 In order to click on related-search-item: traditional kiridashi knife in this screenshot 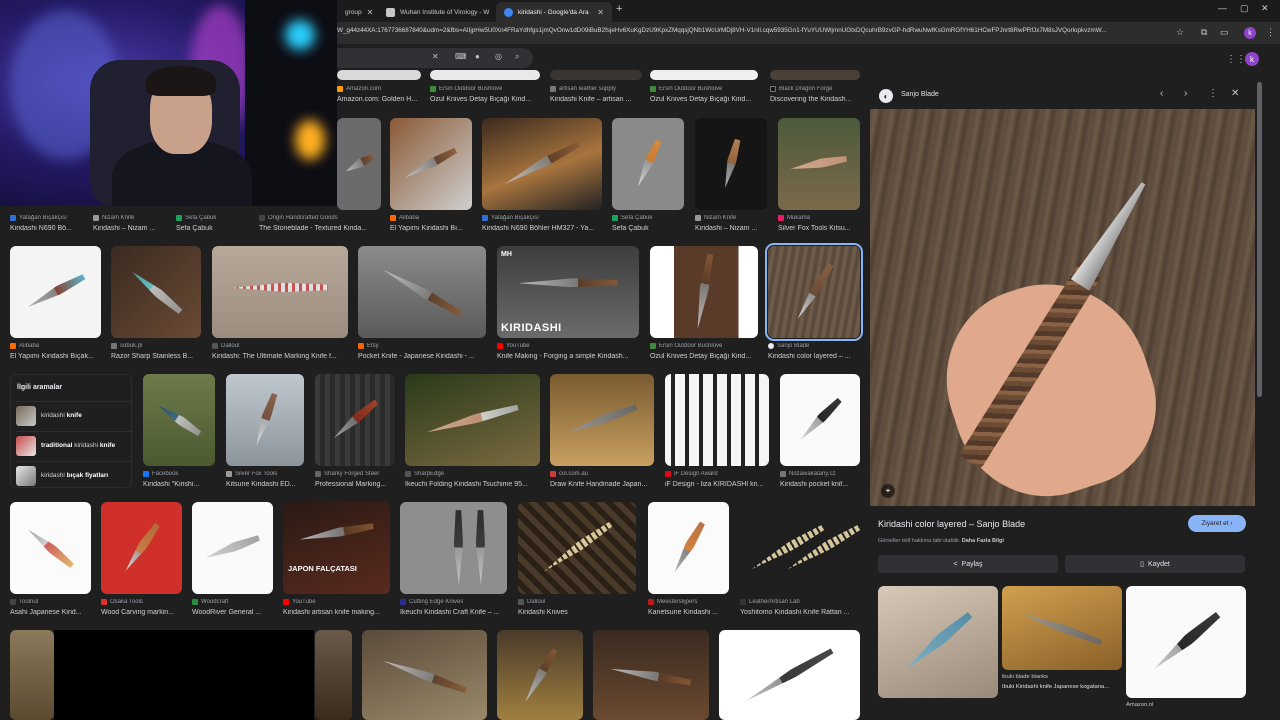, I will do `click(73, 445)`.